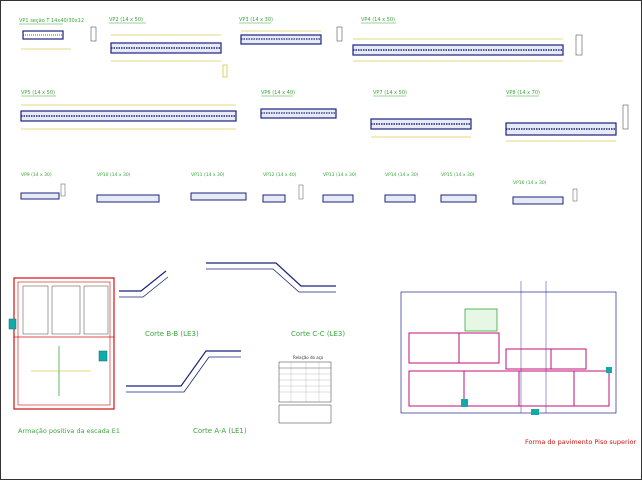  Describe the element at coordinates (467, 39) in the screenshot. I see `beam-detail-vp4: VP4 (14 x 50)` at that location.